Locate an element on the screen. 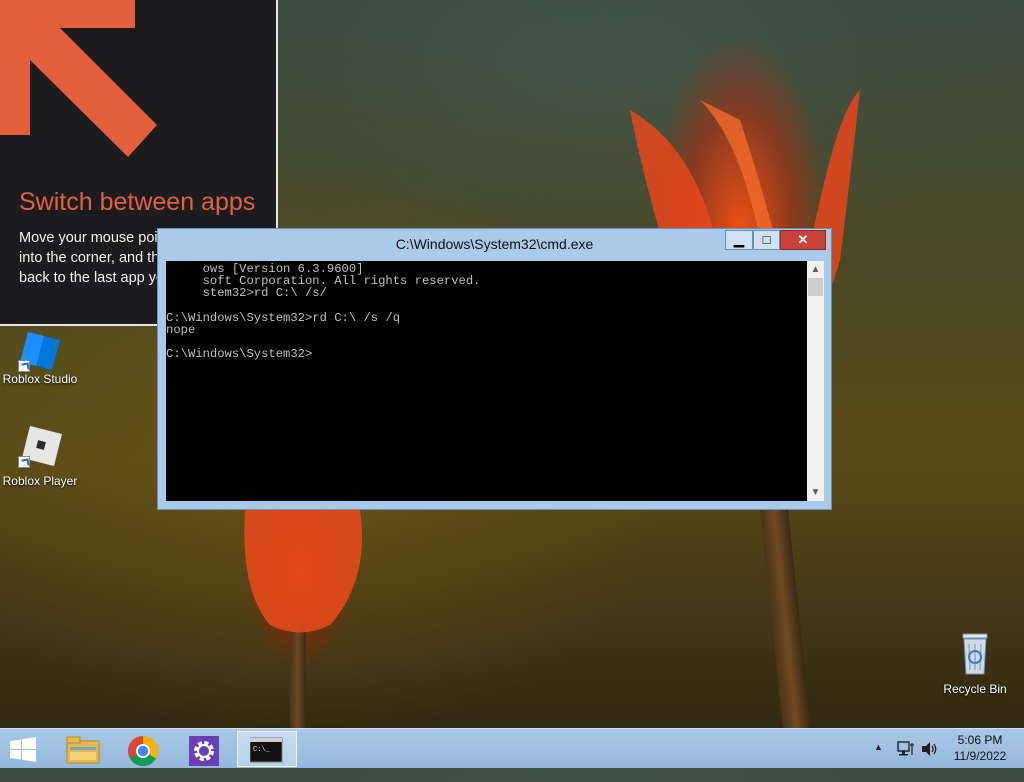 This screenshot has width=1024, height=782. cmd-icon: C:\_ is located at coordinates (266, 750).